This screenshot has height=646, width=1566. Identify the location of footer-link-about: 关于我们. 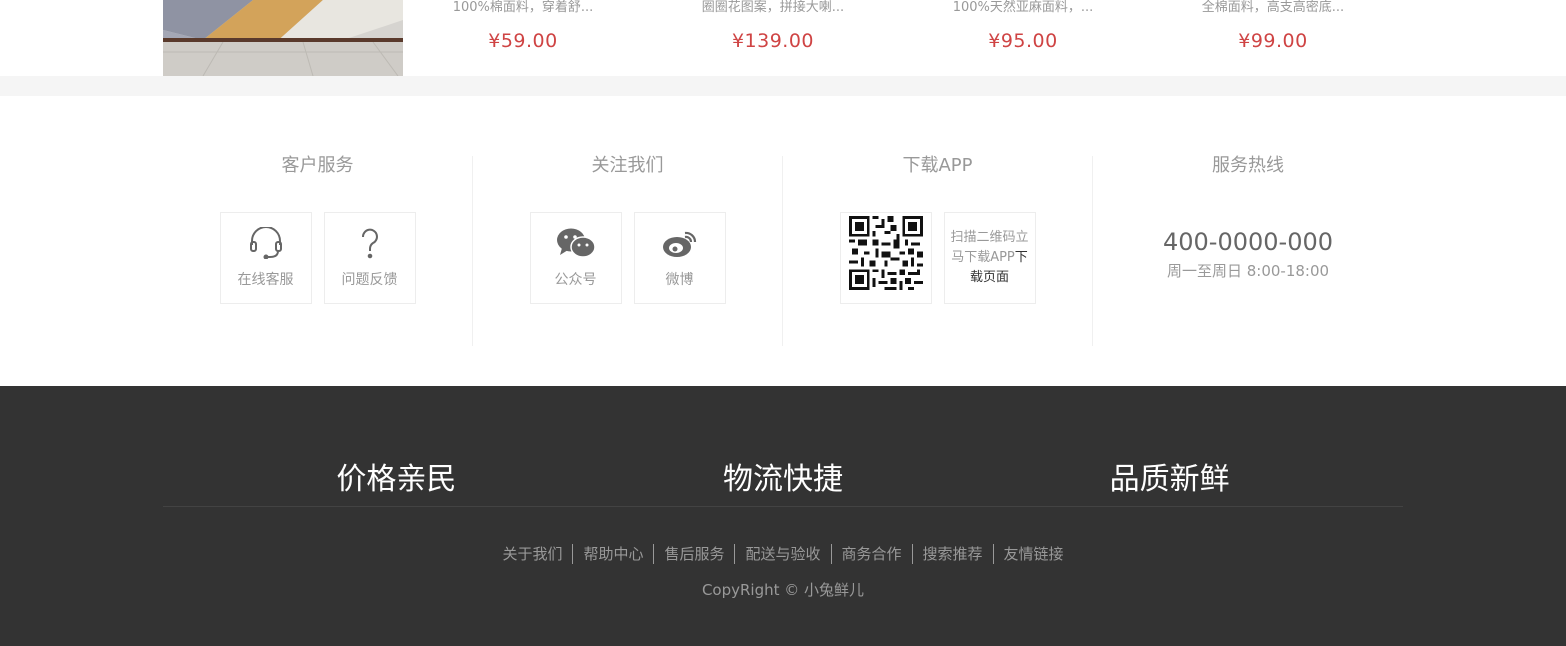
(532, 554).